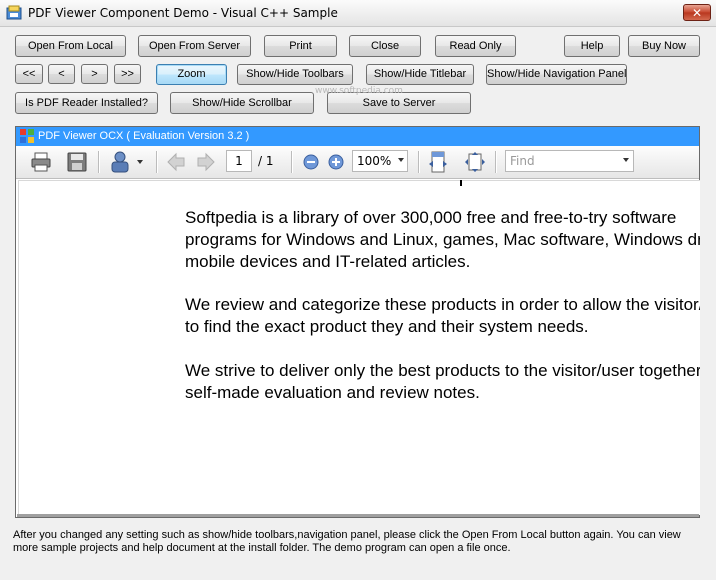 This screenshot has height=580, width=716. Describe the element at coordinates (266, 161) in the screenshot. I see `page-total-label: / 1` at that location.